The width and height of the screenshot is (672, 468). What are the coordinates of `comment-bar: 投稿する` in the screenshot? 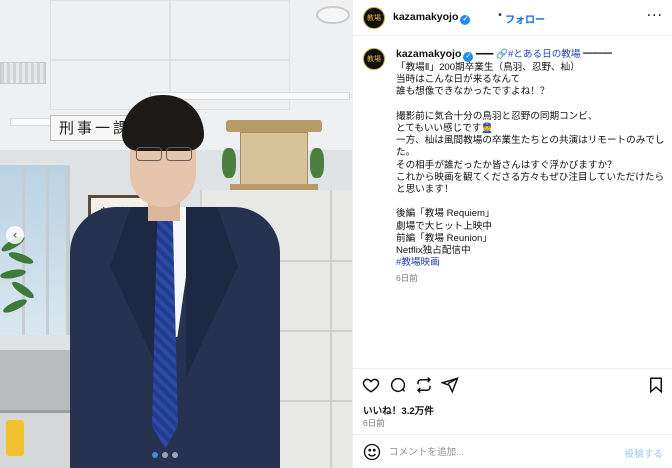 It's located at (512, 451).